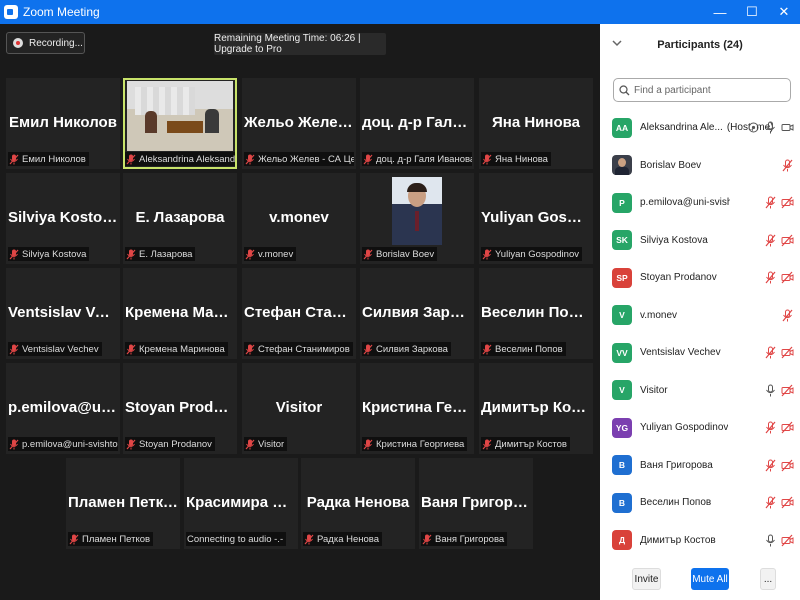 This screenshot has height=600, width=800. I want to click on participant-tile: Яна Нинова Яна Нинова, so click(536, 123).